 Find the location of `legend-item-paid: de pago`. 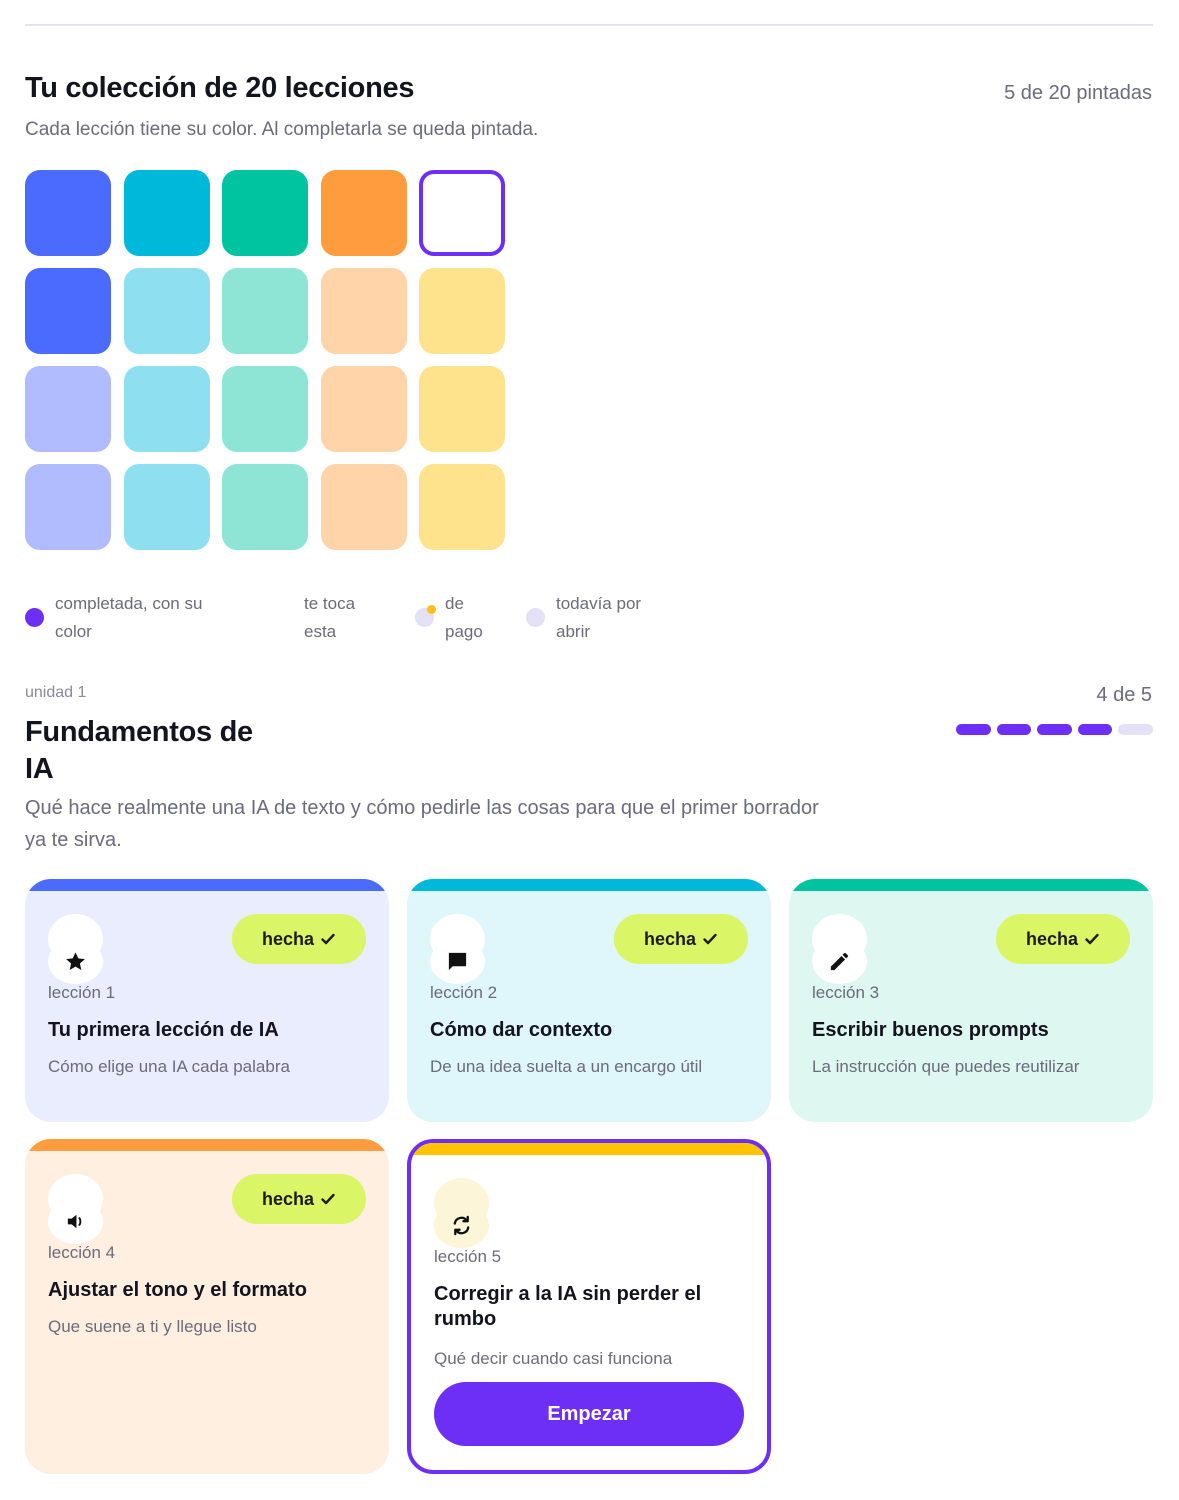

legend-item-paid: de pago is located at coordinates (460, 618).